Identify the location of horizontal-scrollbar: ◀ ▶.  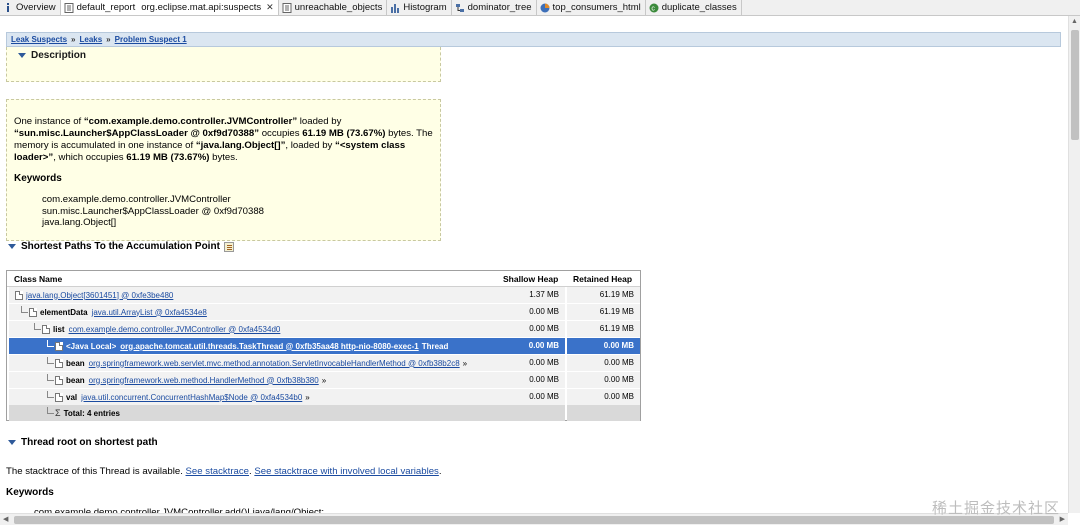
(534, 519).